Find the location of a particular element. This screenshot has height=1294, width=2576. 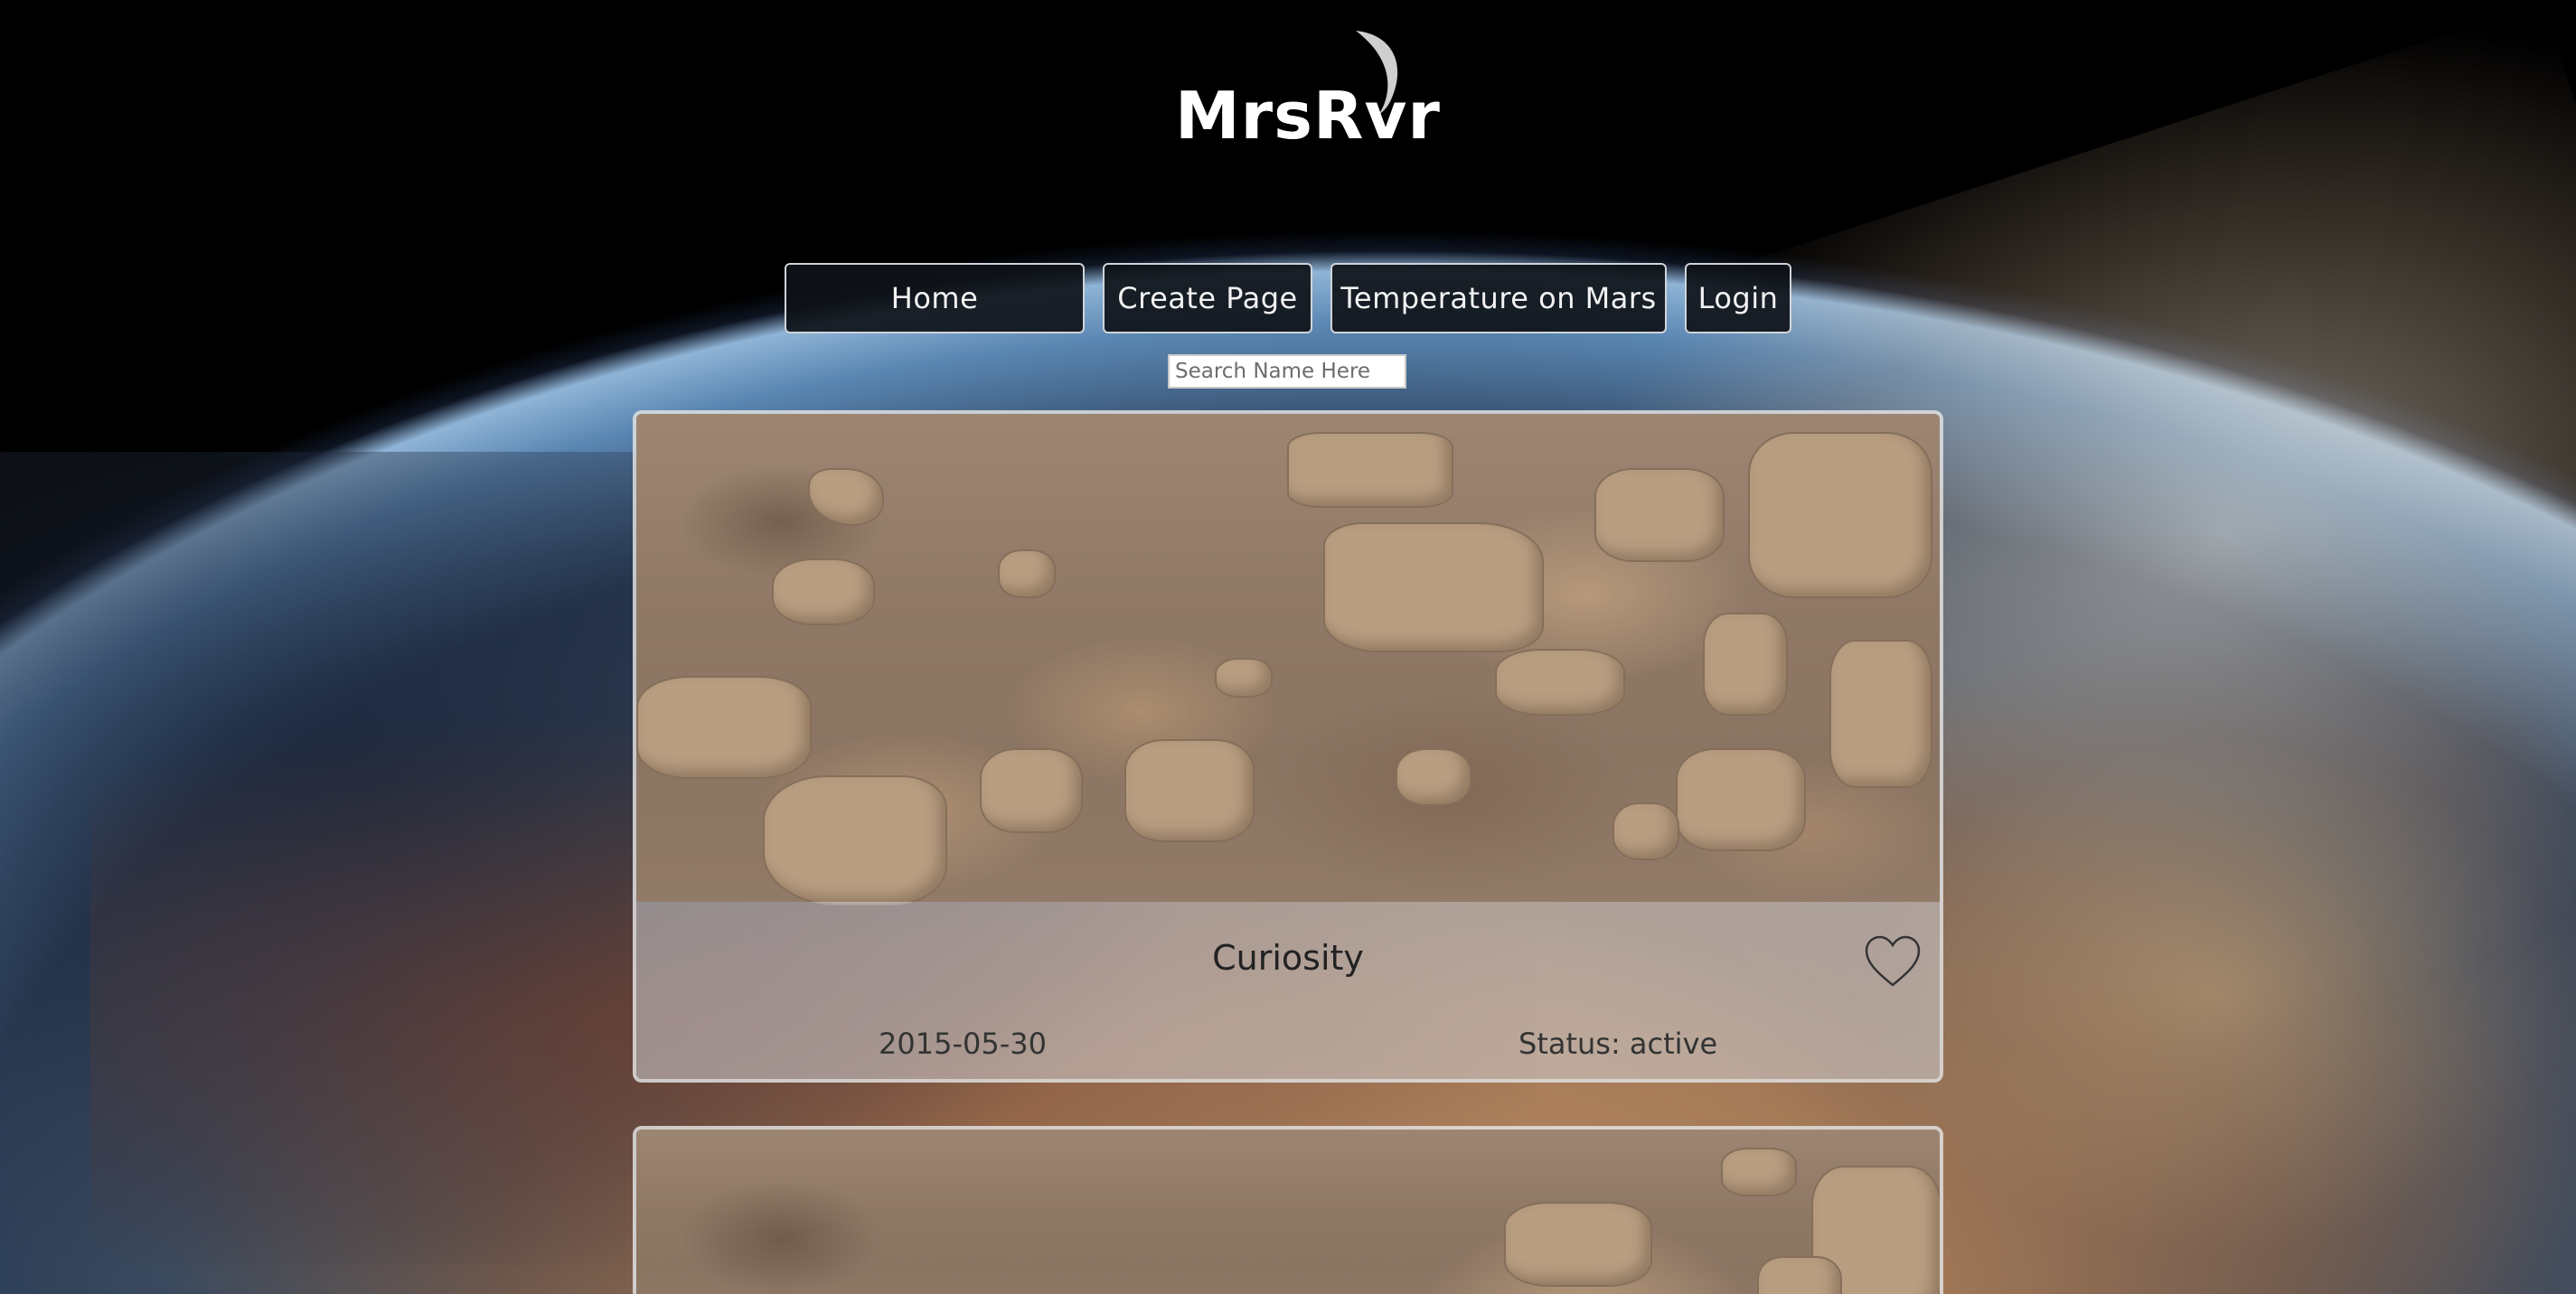

nav-create-page-button: Create Page is located at coordinates (1207, 298).